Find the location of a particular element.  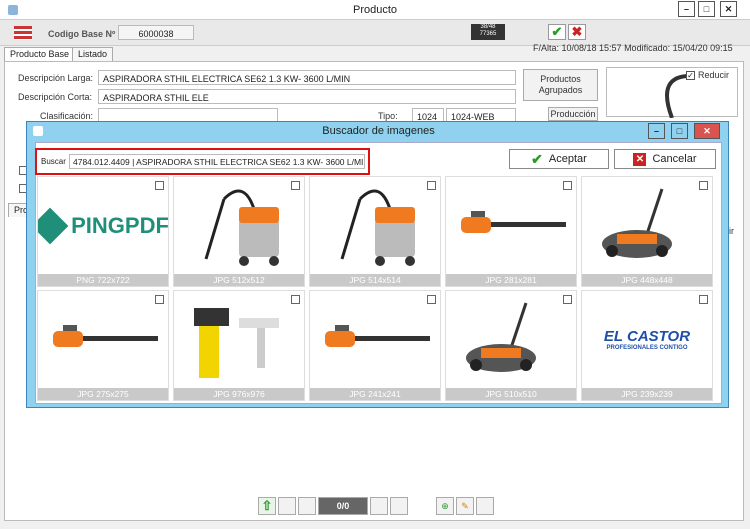

maximize-button: □ is located at coordinates (706, 9).